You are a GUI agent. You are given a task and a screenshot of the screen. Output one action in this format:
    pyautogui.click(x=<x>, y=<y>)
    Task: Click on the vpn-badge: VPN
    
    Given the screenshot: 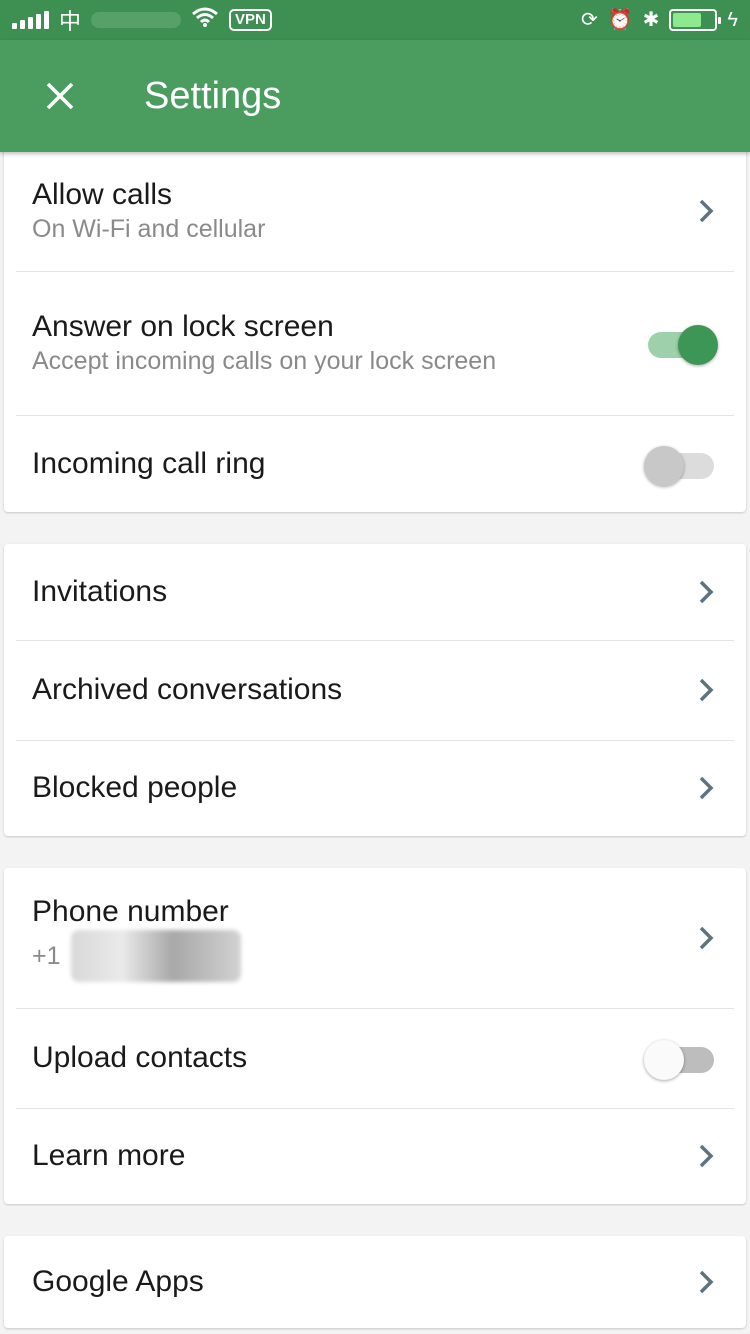 What is the action you would take?
    pyautogui.click(x=250, y=20)
    